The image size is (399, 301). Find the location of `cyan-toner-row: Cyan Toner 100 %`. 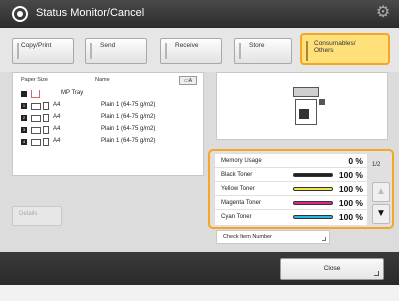

cyan-toner-row: Cyan Toner 100 % is located at coordinates (291, 217).